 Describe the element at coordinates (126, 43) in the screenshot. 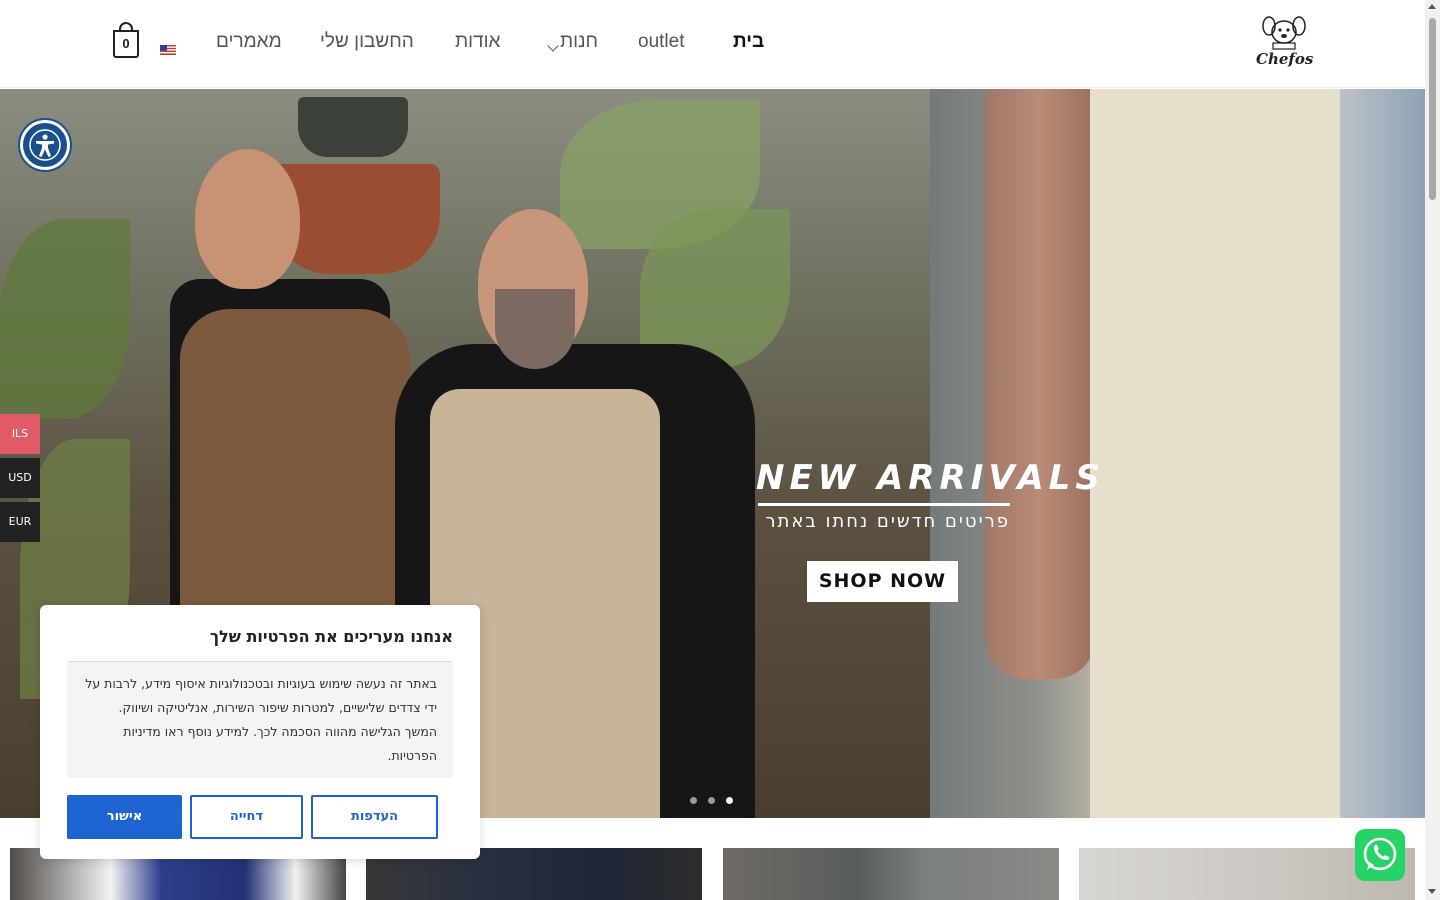

I see `cart-count: 0` at that location.